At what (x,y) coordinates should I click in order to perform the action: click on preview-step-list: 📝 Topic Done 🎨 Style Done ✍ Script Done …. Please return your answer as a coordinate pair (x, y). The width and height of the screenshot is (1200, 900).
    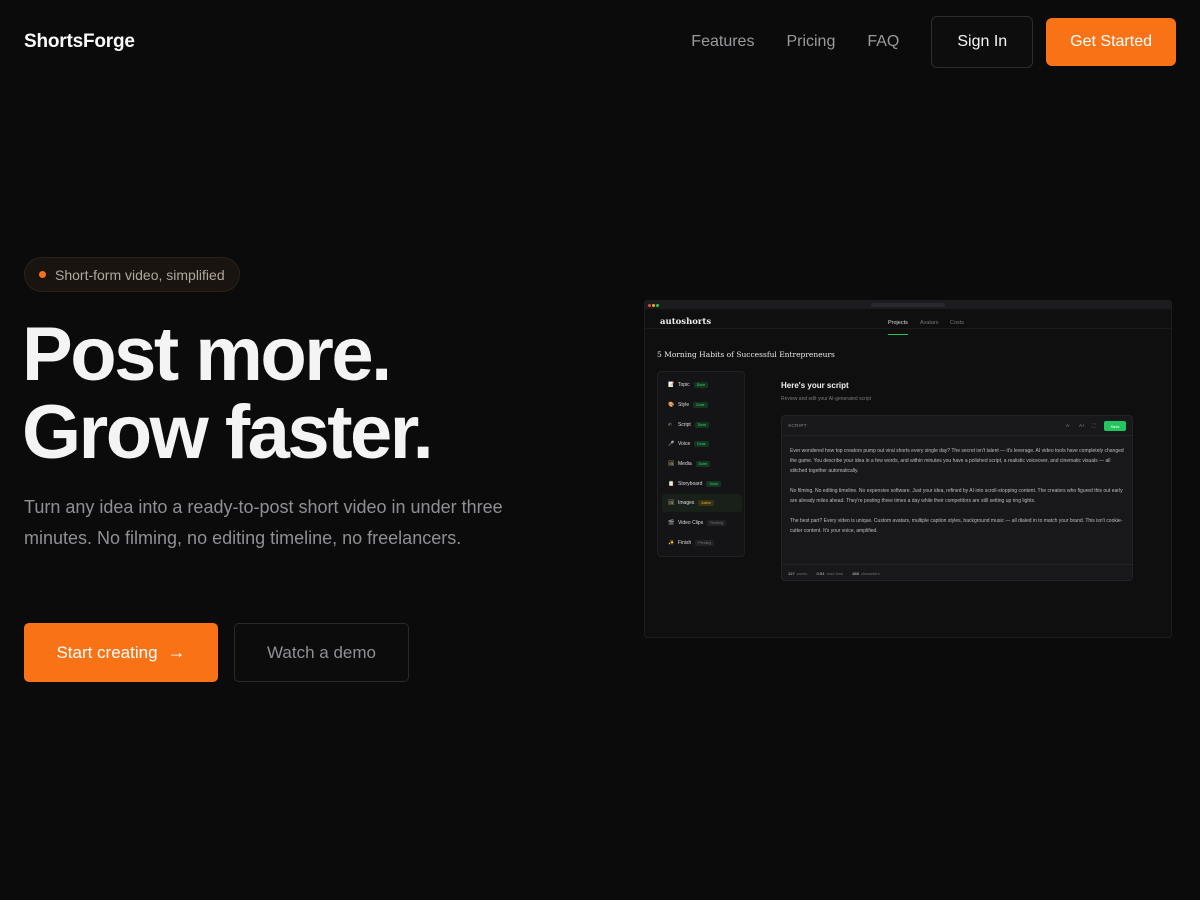
    Looking at the image, I should click on (701, 464).